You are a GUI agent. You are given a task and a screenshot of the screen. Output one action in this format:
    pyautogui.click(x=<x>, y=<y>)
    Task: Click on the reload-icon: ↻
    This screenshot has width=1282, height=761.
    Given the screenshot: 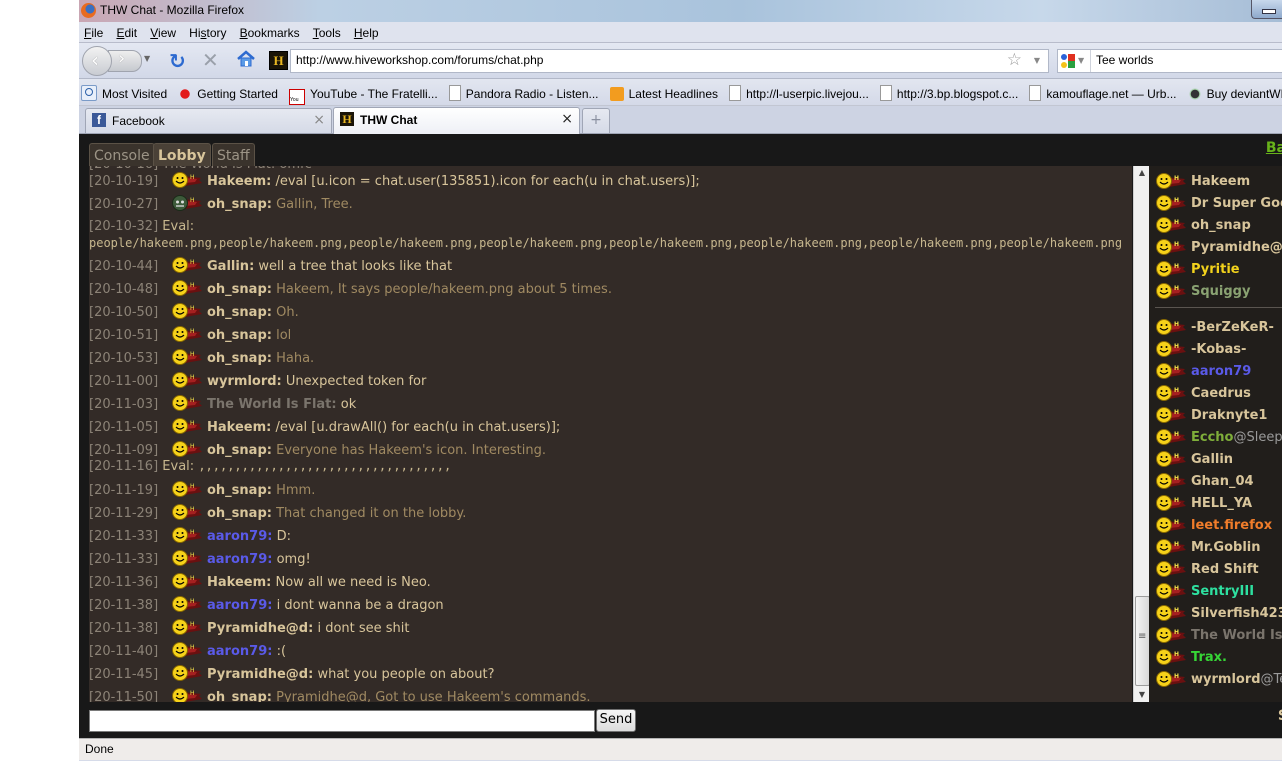 What is the action you would take?
    pyautogui.click(x=177, y=61)
    